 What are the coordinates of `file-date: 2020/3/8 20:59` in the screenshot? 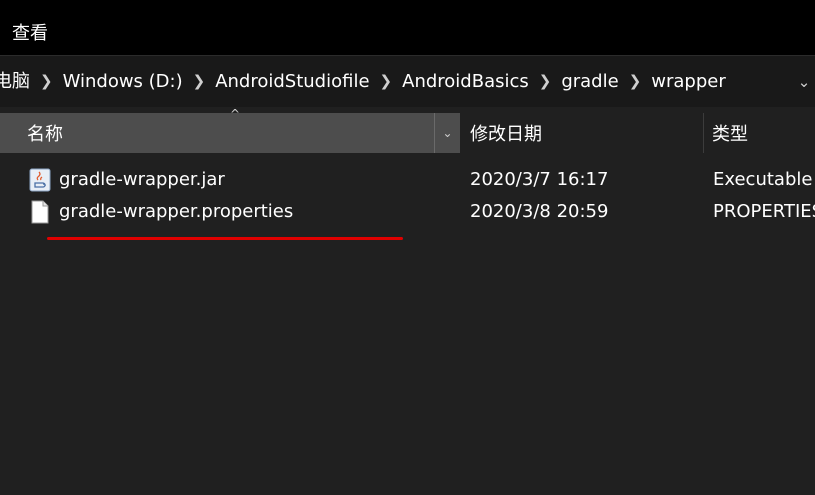 It's located at (539, 211).